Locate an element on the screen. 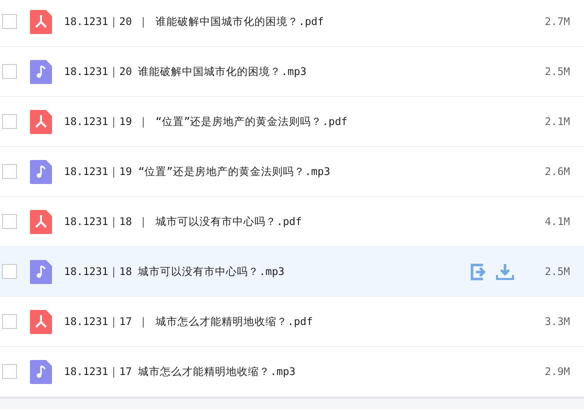 Image resolution: width=584 pixels, height=411 pixels. file-name: 18.1231｜17 城市怎么才能精明地收缩？.mp3 is located at coordinates (267, 371).